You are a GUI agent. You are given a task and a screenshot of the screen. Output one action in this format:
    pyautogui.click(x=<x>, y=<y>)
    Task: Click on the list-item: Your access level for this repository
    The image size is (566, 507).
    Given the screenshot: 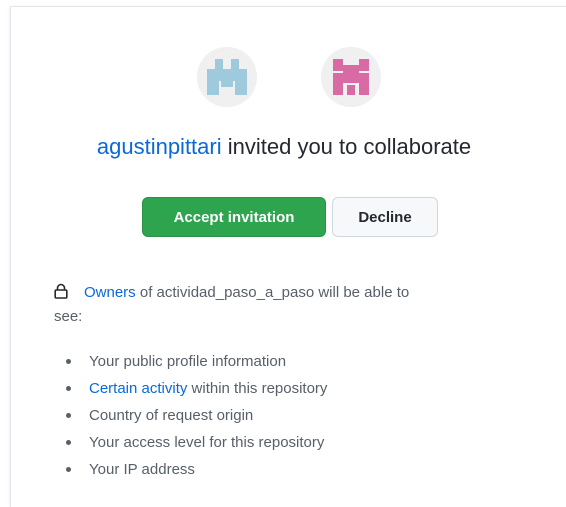 What is the action you would take?
    pyautogui.click(x=192, y=442)
    